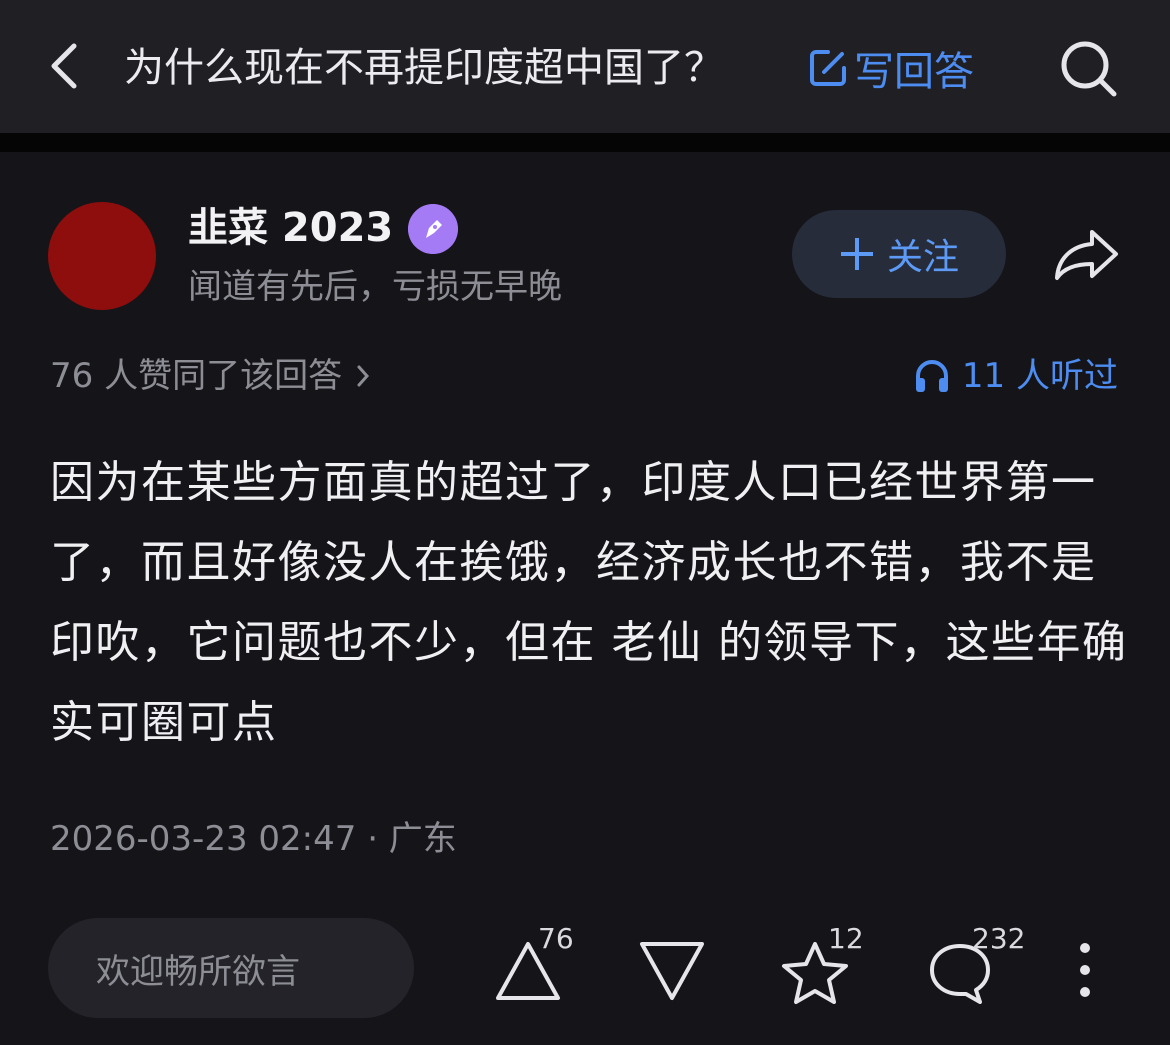 Image resolution: width=1170 pixels, height=1045 pixels. I want to click on comment-input: 欢迎畅所欲言, so click(231, 968).